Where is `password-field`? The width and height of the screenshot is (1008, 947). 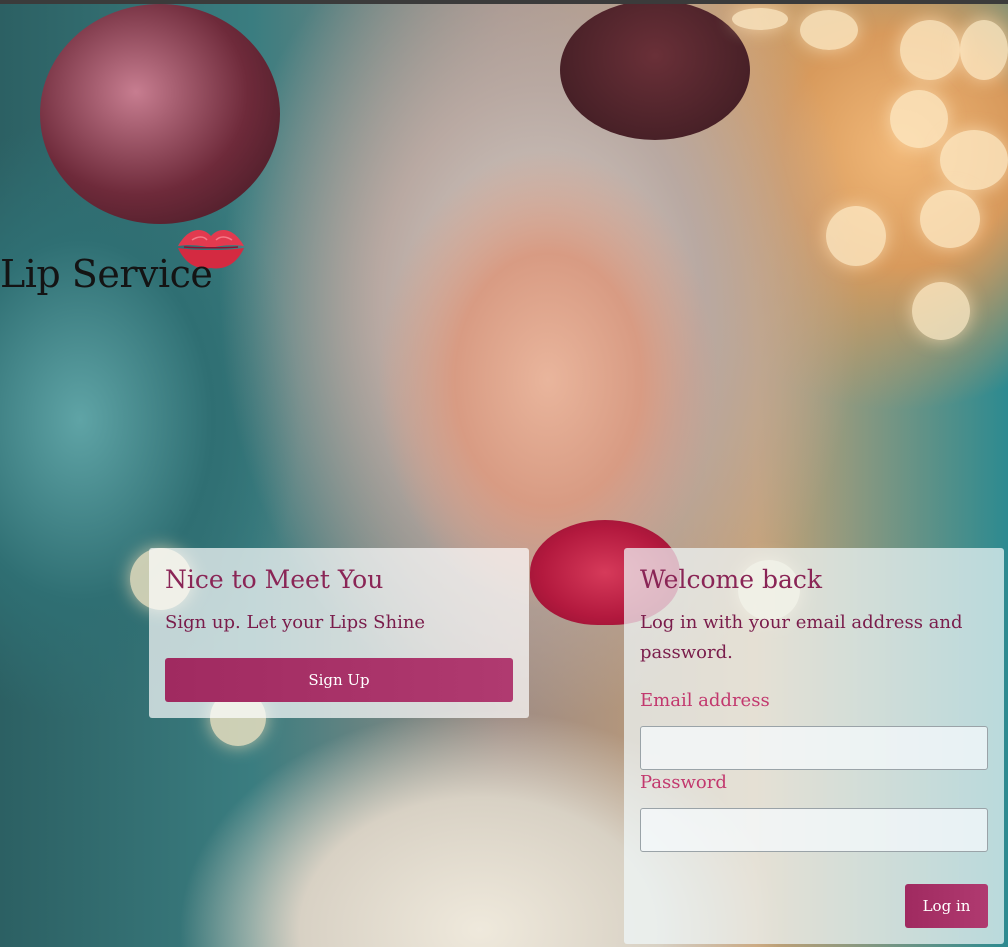
password-field is located at coordinates (814, 830).